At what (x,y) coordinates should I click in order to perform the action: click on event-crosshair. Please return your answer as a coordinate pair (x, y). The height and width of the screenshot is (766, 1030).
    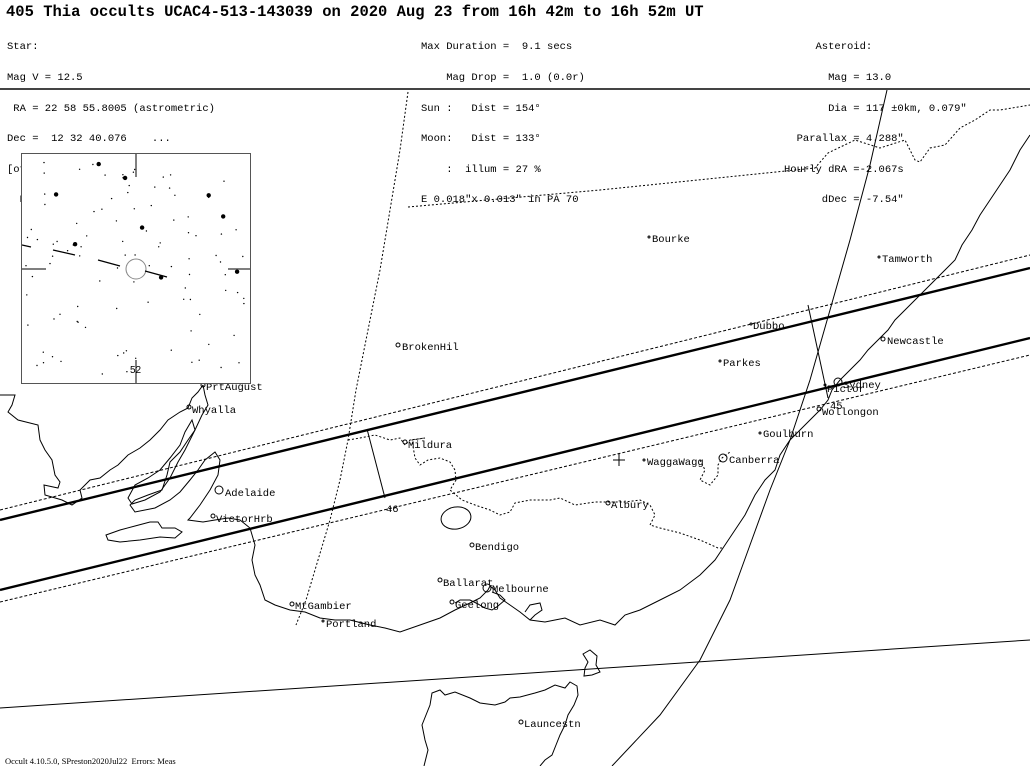
    Looking at the image, I should click on (619, 460).